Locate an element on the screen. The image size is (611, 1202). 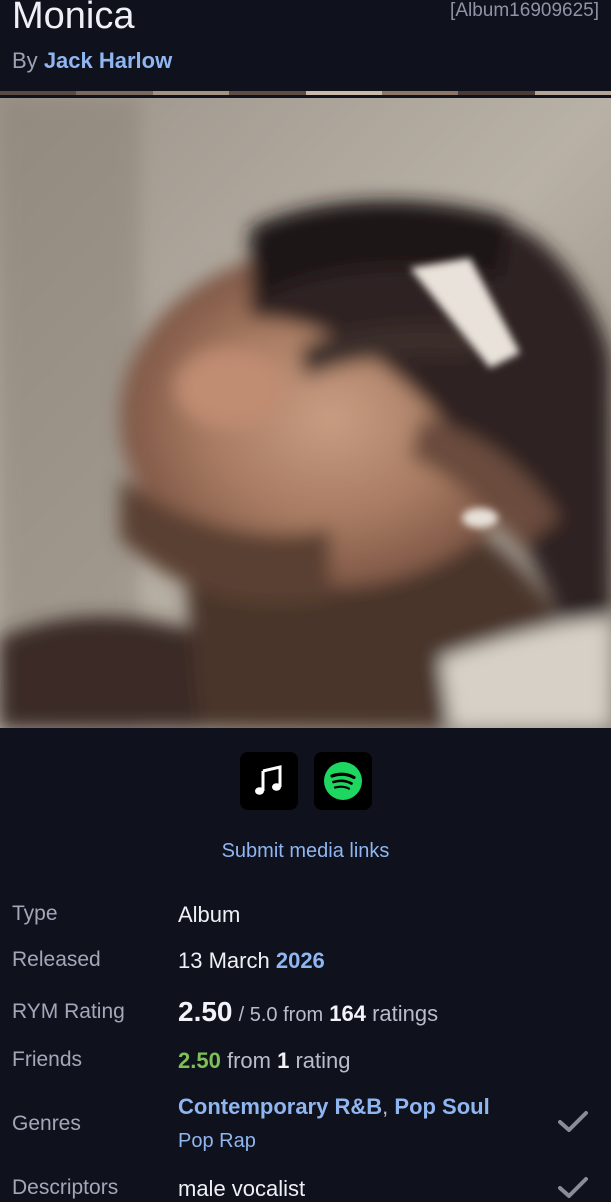
released-value: 13 March 2026 is located at coordinates (251, 961).